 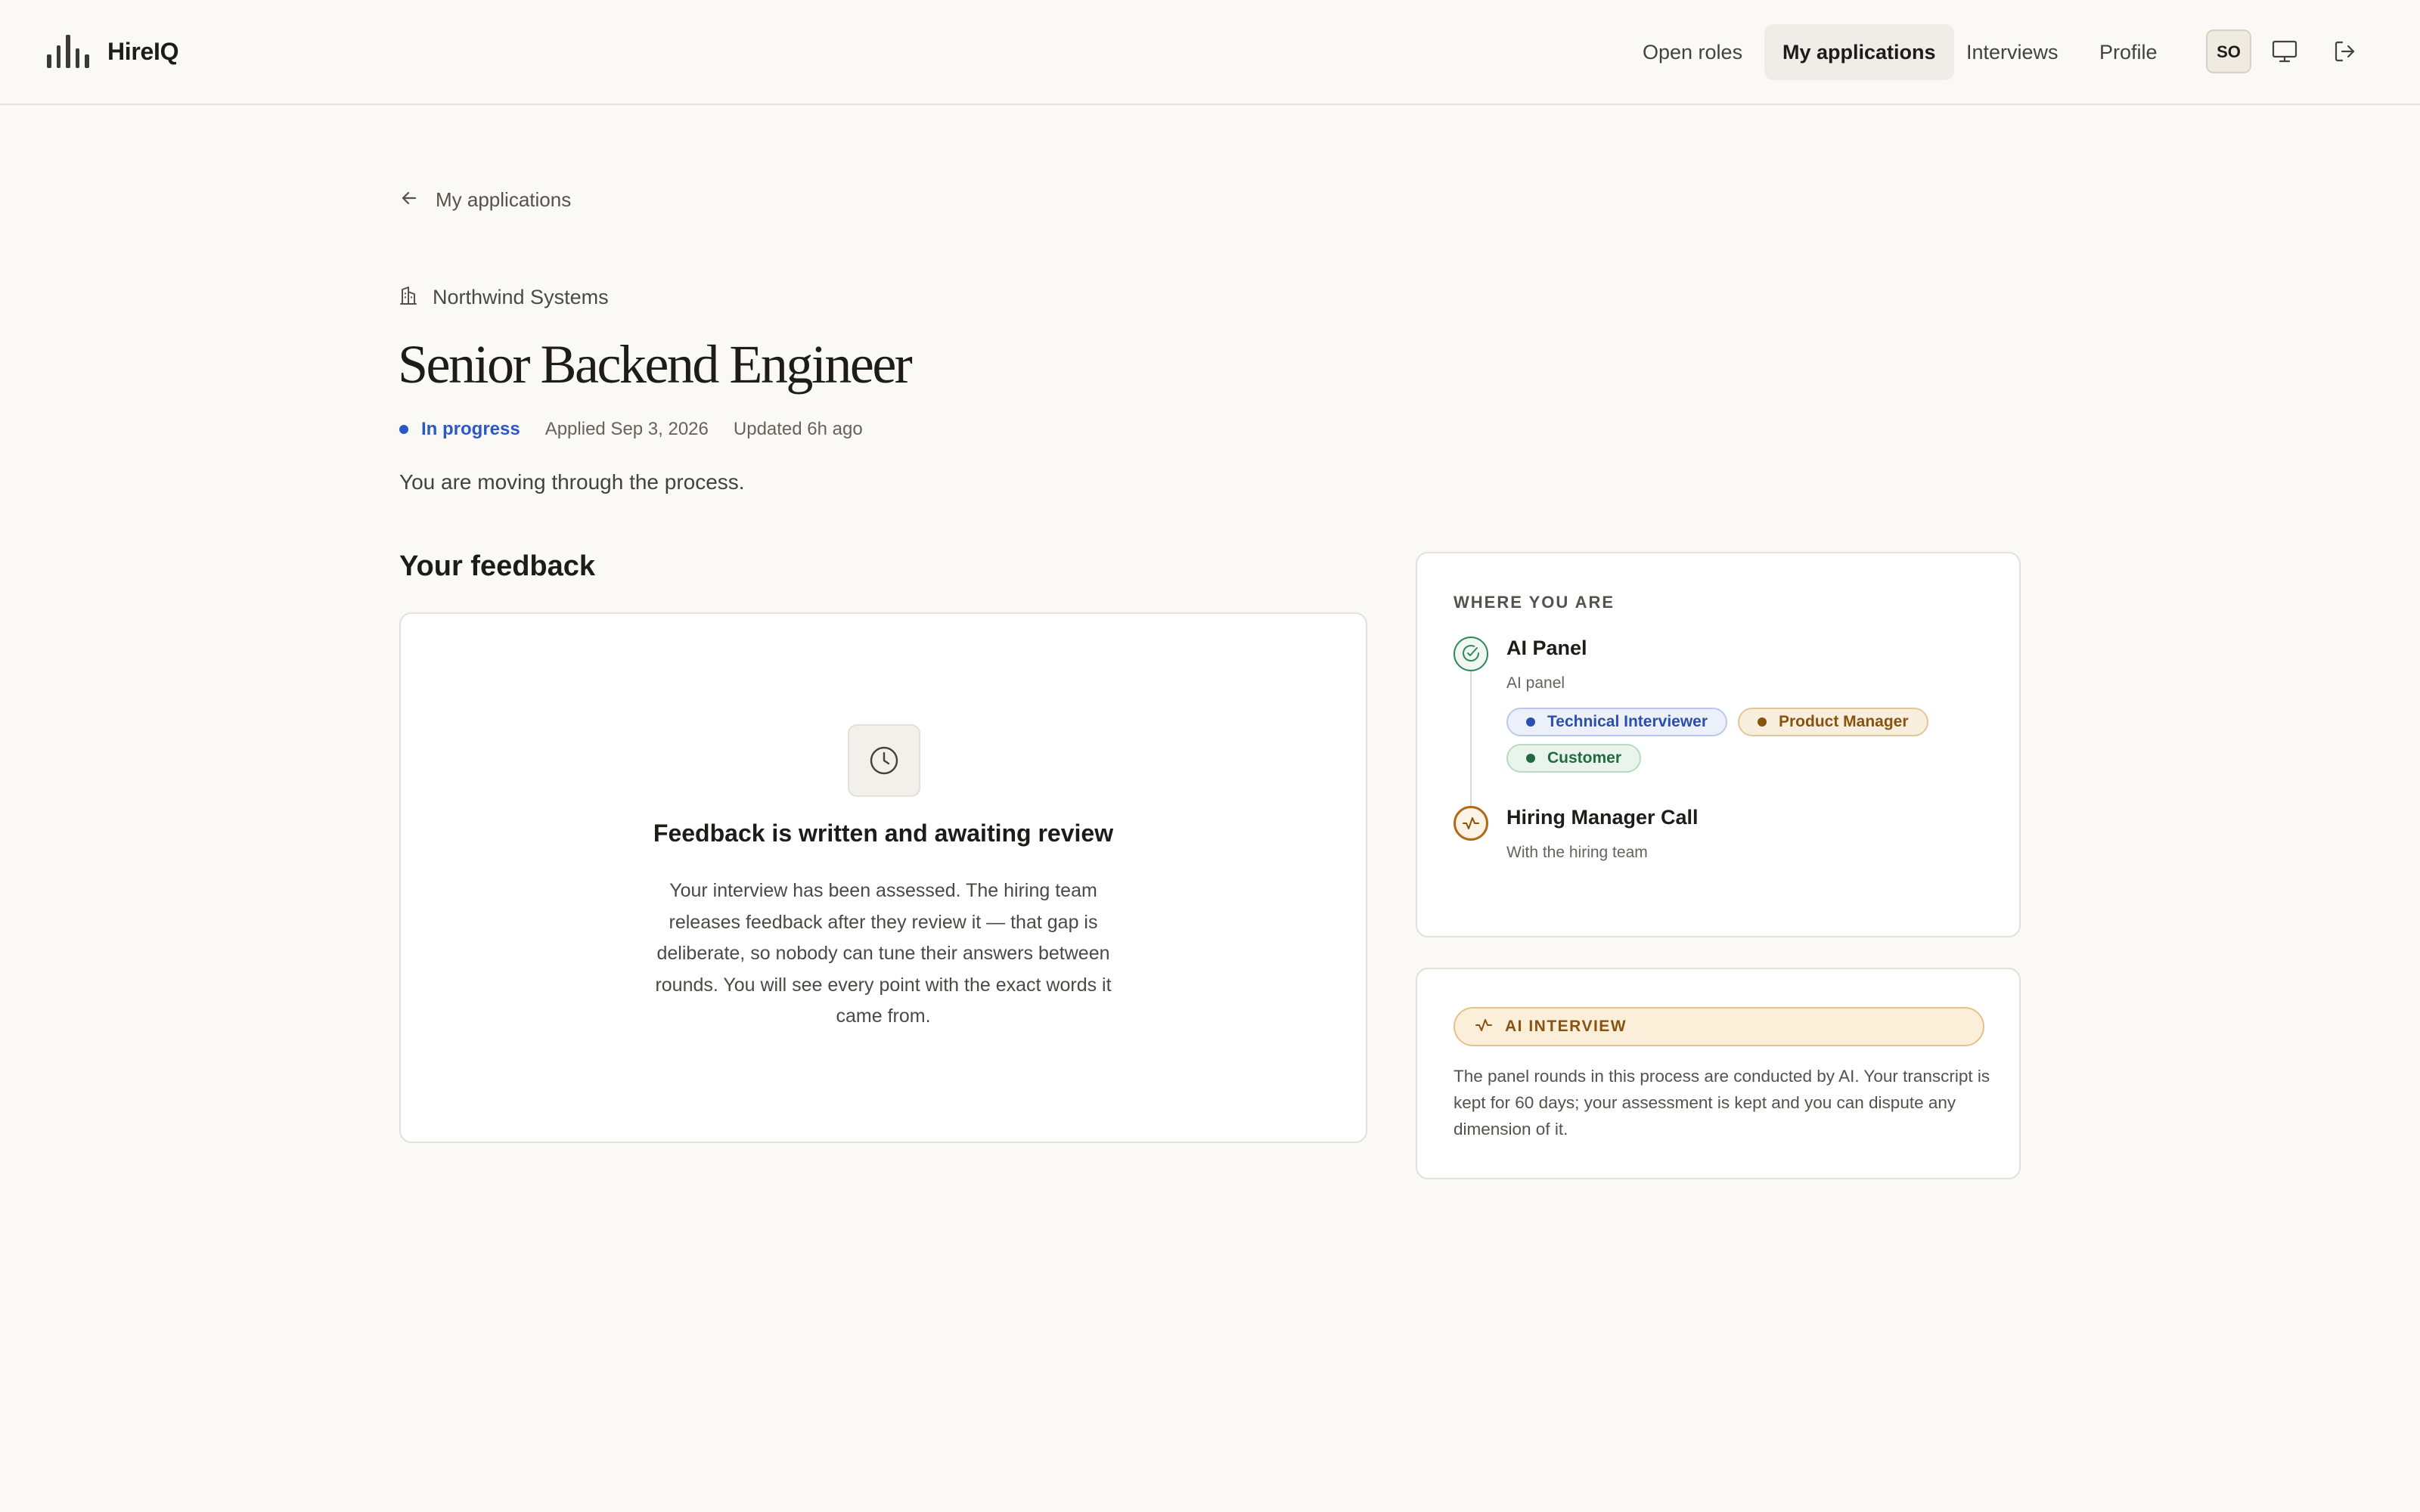 What do you see at coordinates (2128, 52) in the screenshot?
I see `nav-profile: Profile` at bounding box center [2128, 52].